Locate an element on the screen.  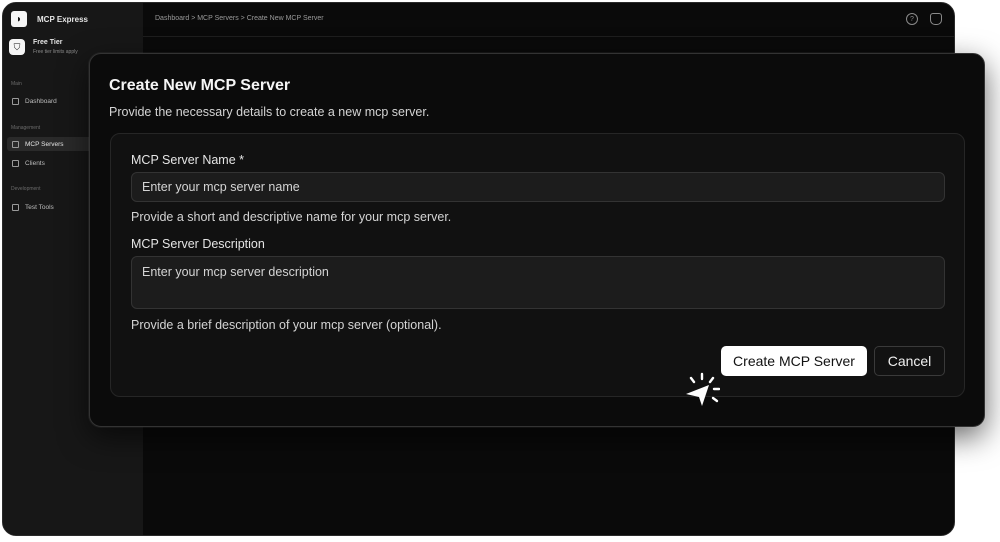
tier-title: Free Tier is located at coordinates (48, 42).